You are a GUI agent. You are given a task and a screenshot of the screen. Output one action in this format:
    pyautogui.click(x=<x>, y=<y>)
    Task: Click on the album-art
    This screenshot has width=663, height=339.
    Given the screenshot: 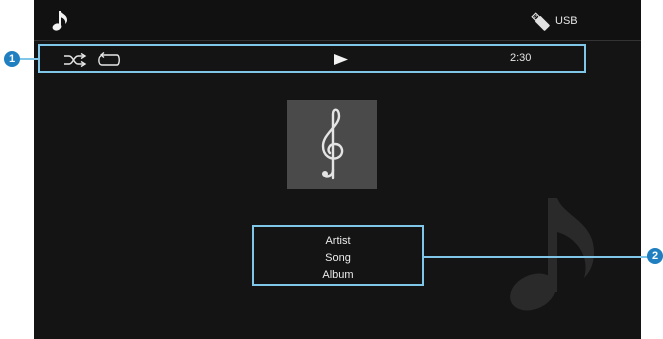 What is the action you would take?
    pyautogui.click(x=332, y=144)
    